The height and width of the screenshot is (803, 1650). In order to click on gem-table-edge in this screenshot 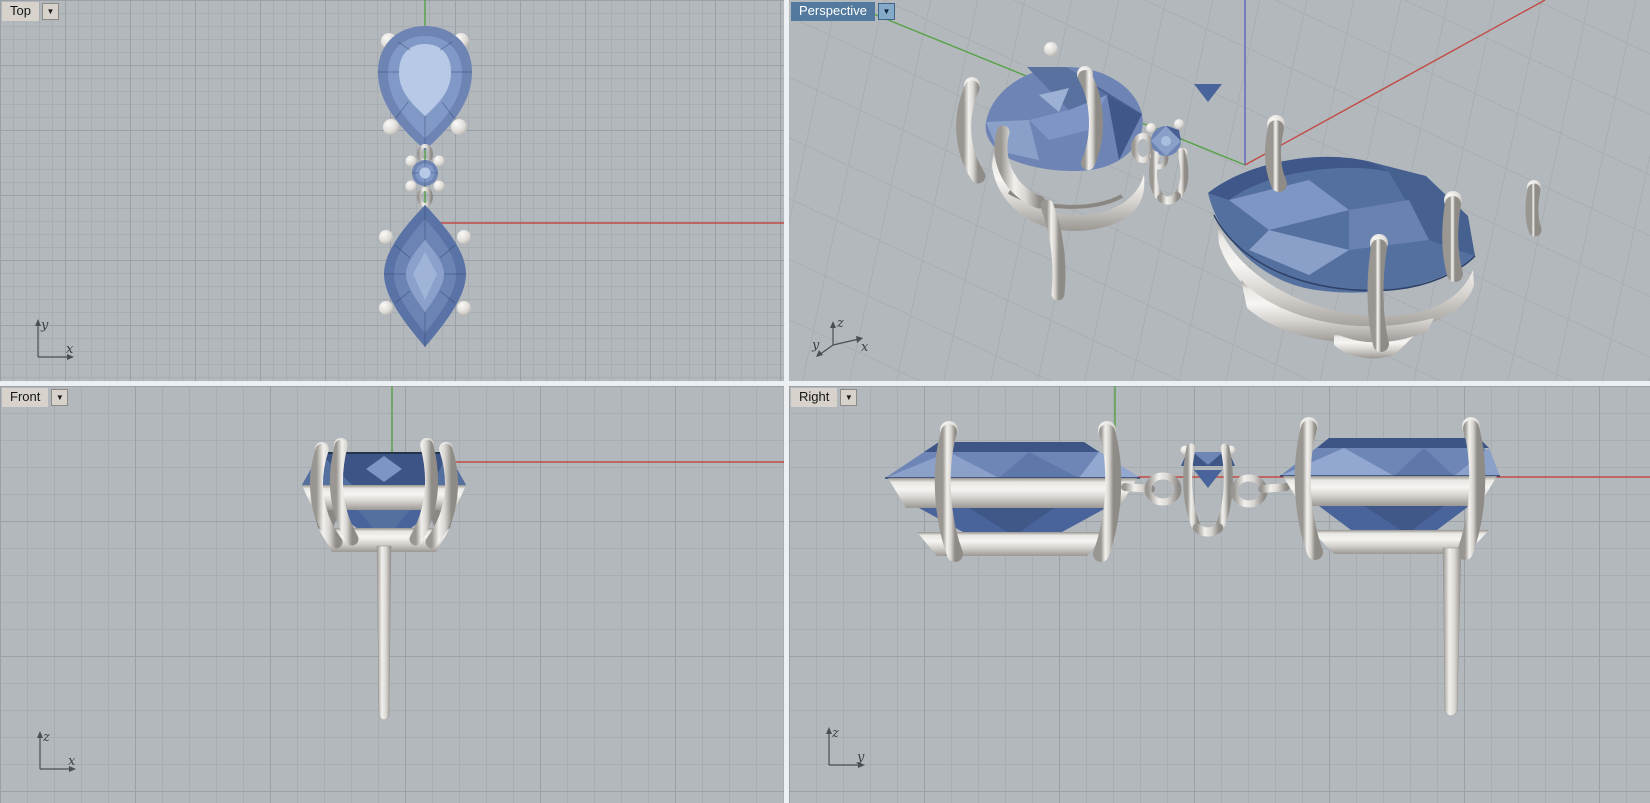, I will do `click(1403, 443)`.